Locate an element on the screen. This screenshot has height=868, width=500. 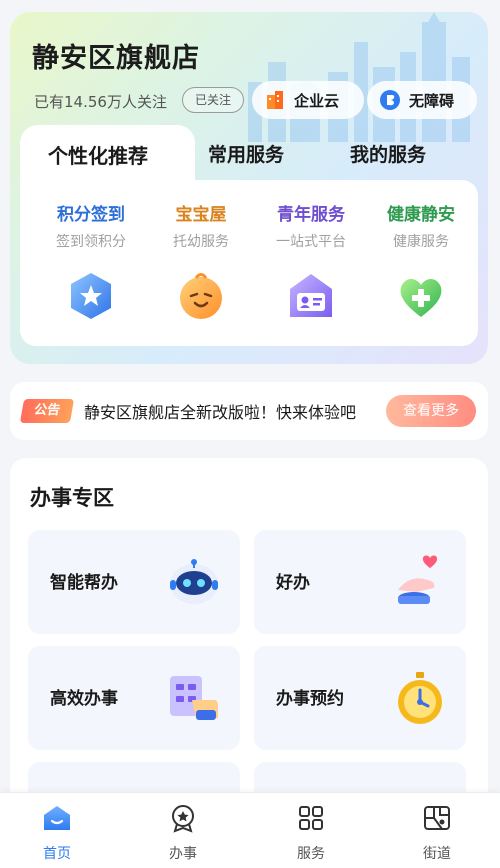
robot-icon is located at coordinates (194, 581).